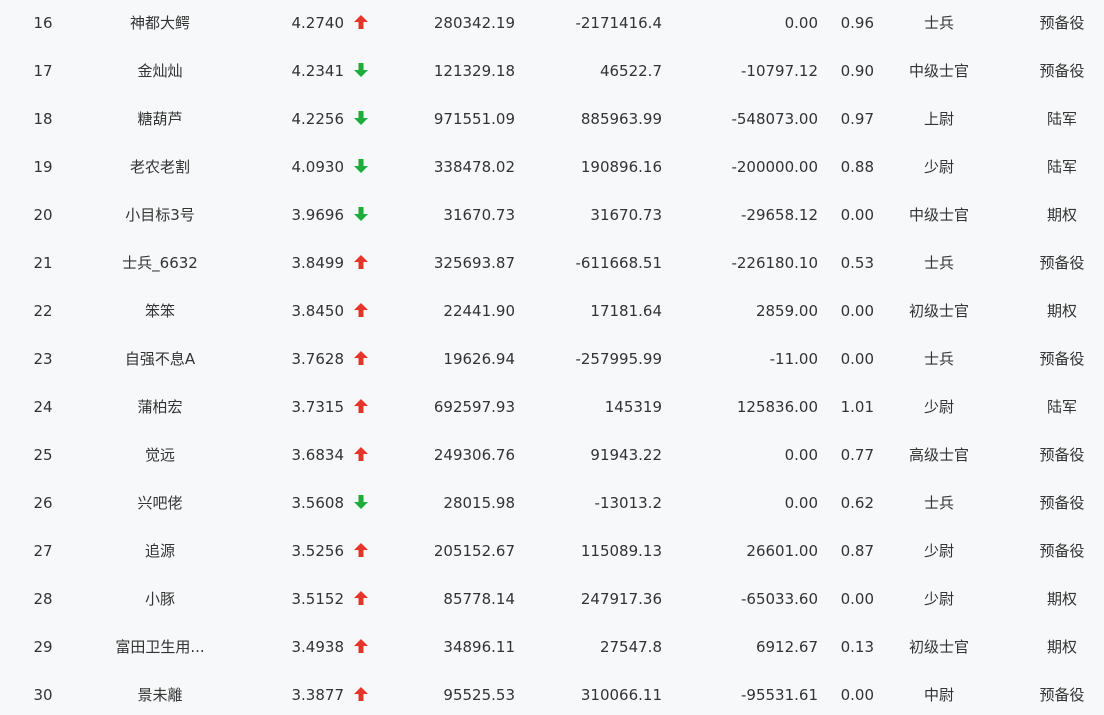 This screenshot has height=715, width=1104. Describe the element at coordinates (779, 599) in the screenshot. I see `value-3-cell: -65033.60` at that location.